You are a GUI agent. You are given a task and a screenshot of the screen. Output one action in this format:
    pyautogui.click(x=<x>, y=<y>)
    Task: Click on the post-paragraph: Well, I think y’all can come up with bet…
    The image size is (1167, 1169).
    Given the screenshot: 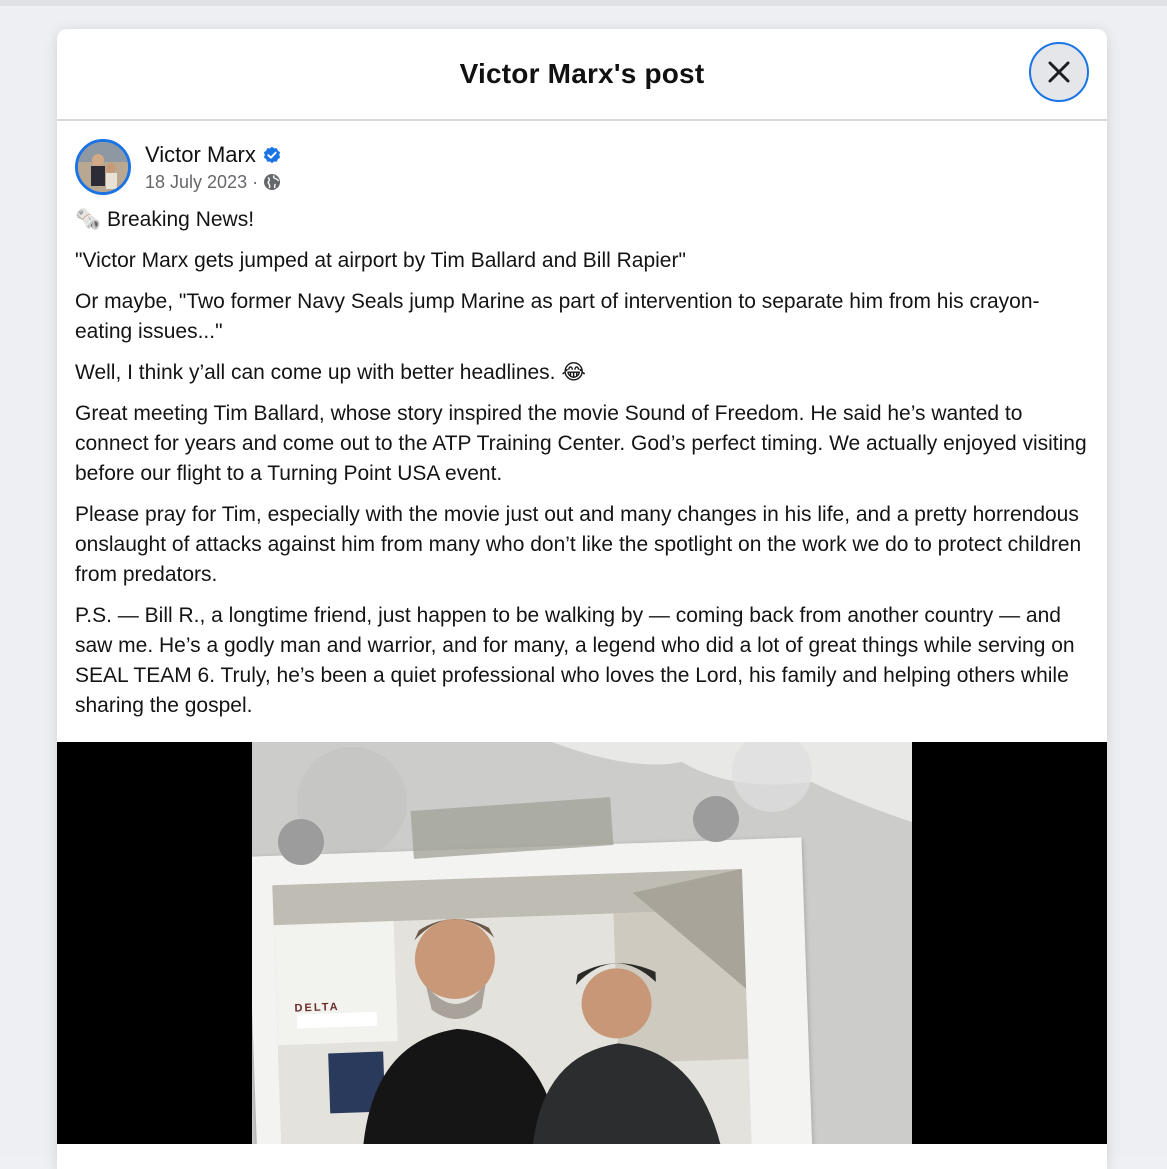 What is the action you would take?
    pyautogui.click(x=330, y=372)
    